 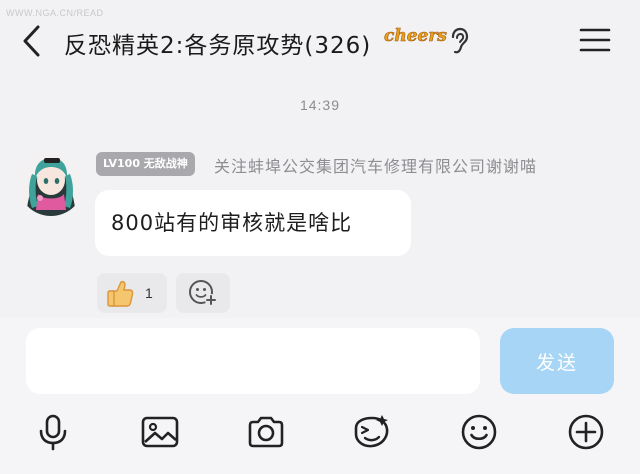 I want to click on add-reaction-button, so click(x=203, y=293).